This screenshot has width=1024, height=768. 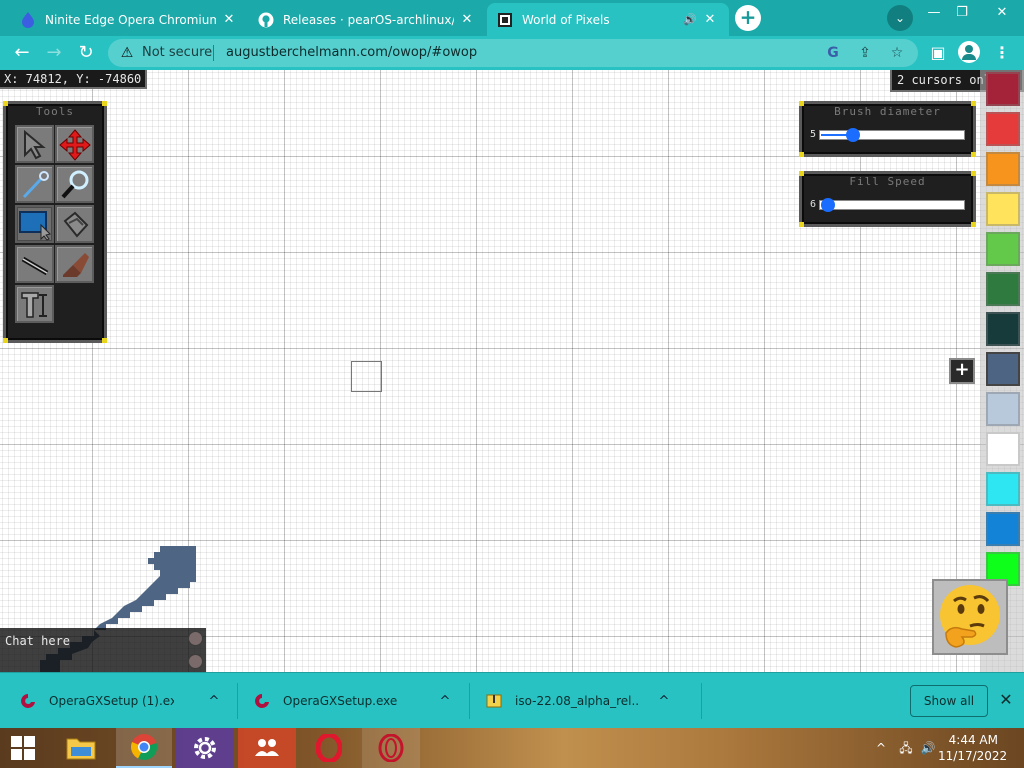 What do you see at coordinates (1002, 53) in the screenshot?
I see `menu-icon: ⋮` at bounding box center [1002, 53].